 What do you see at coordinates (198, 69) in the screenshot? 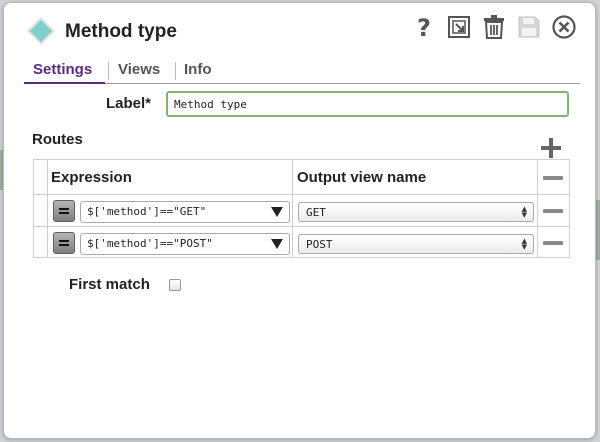
I see `tab-info: Info` at bounding box center [198, 69].